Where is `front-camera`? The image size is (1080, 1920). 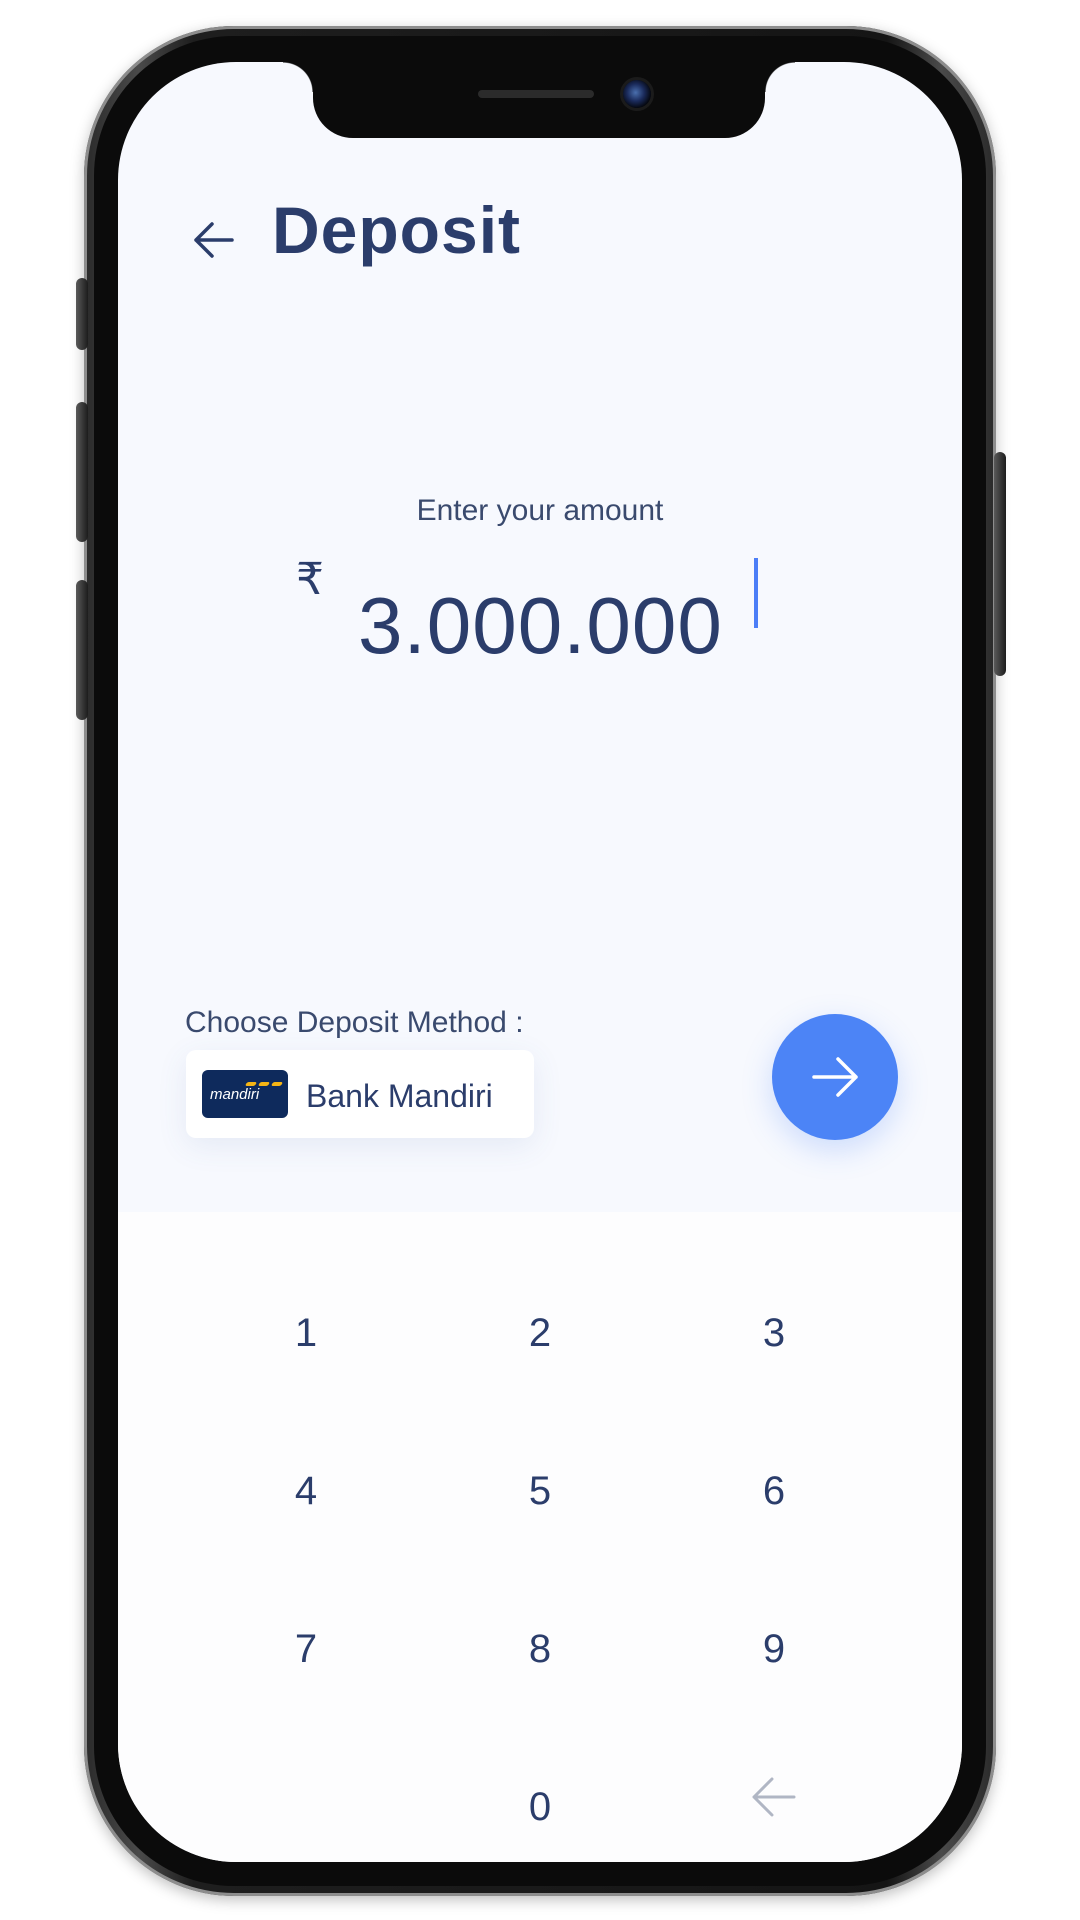
front-camera is located at coordinates (637, 94).